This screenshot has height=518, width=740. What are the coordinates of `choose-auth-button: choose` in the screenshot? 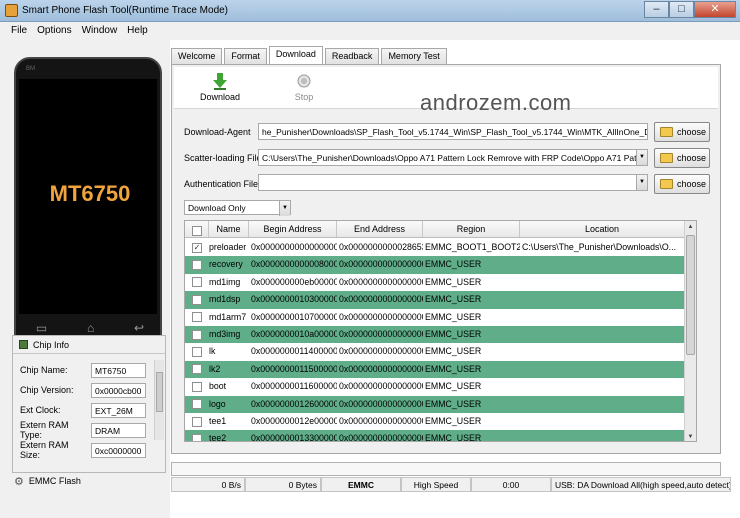 It's located at (682, 184).